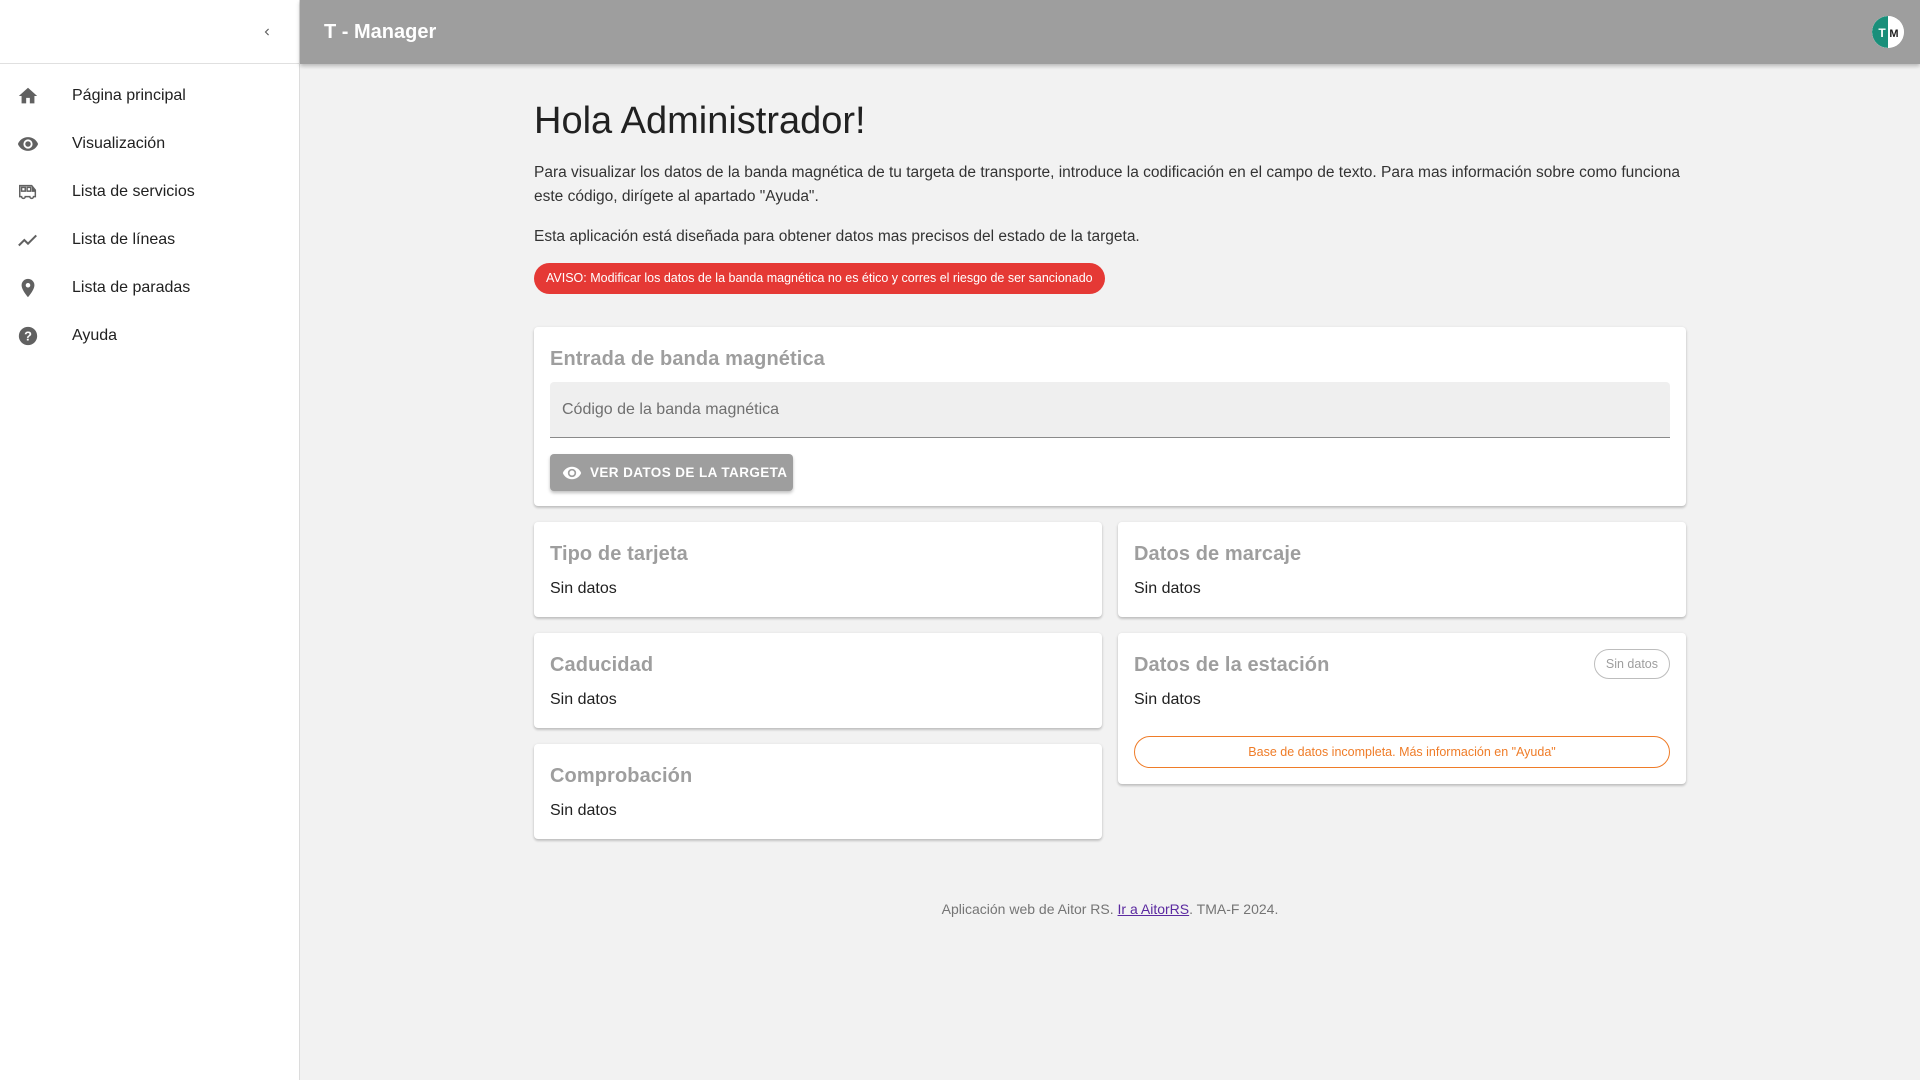 The image size is (1920, 1080). What do you see at coordinates (700, 121) in the screenshot?
I see `page-title: Hola Administrador!` at bounding box center [700, 121].